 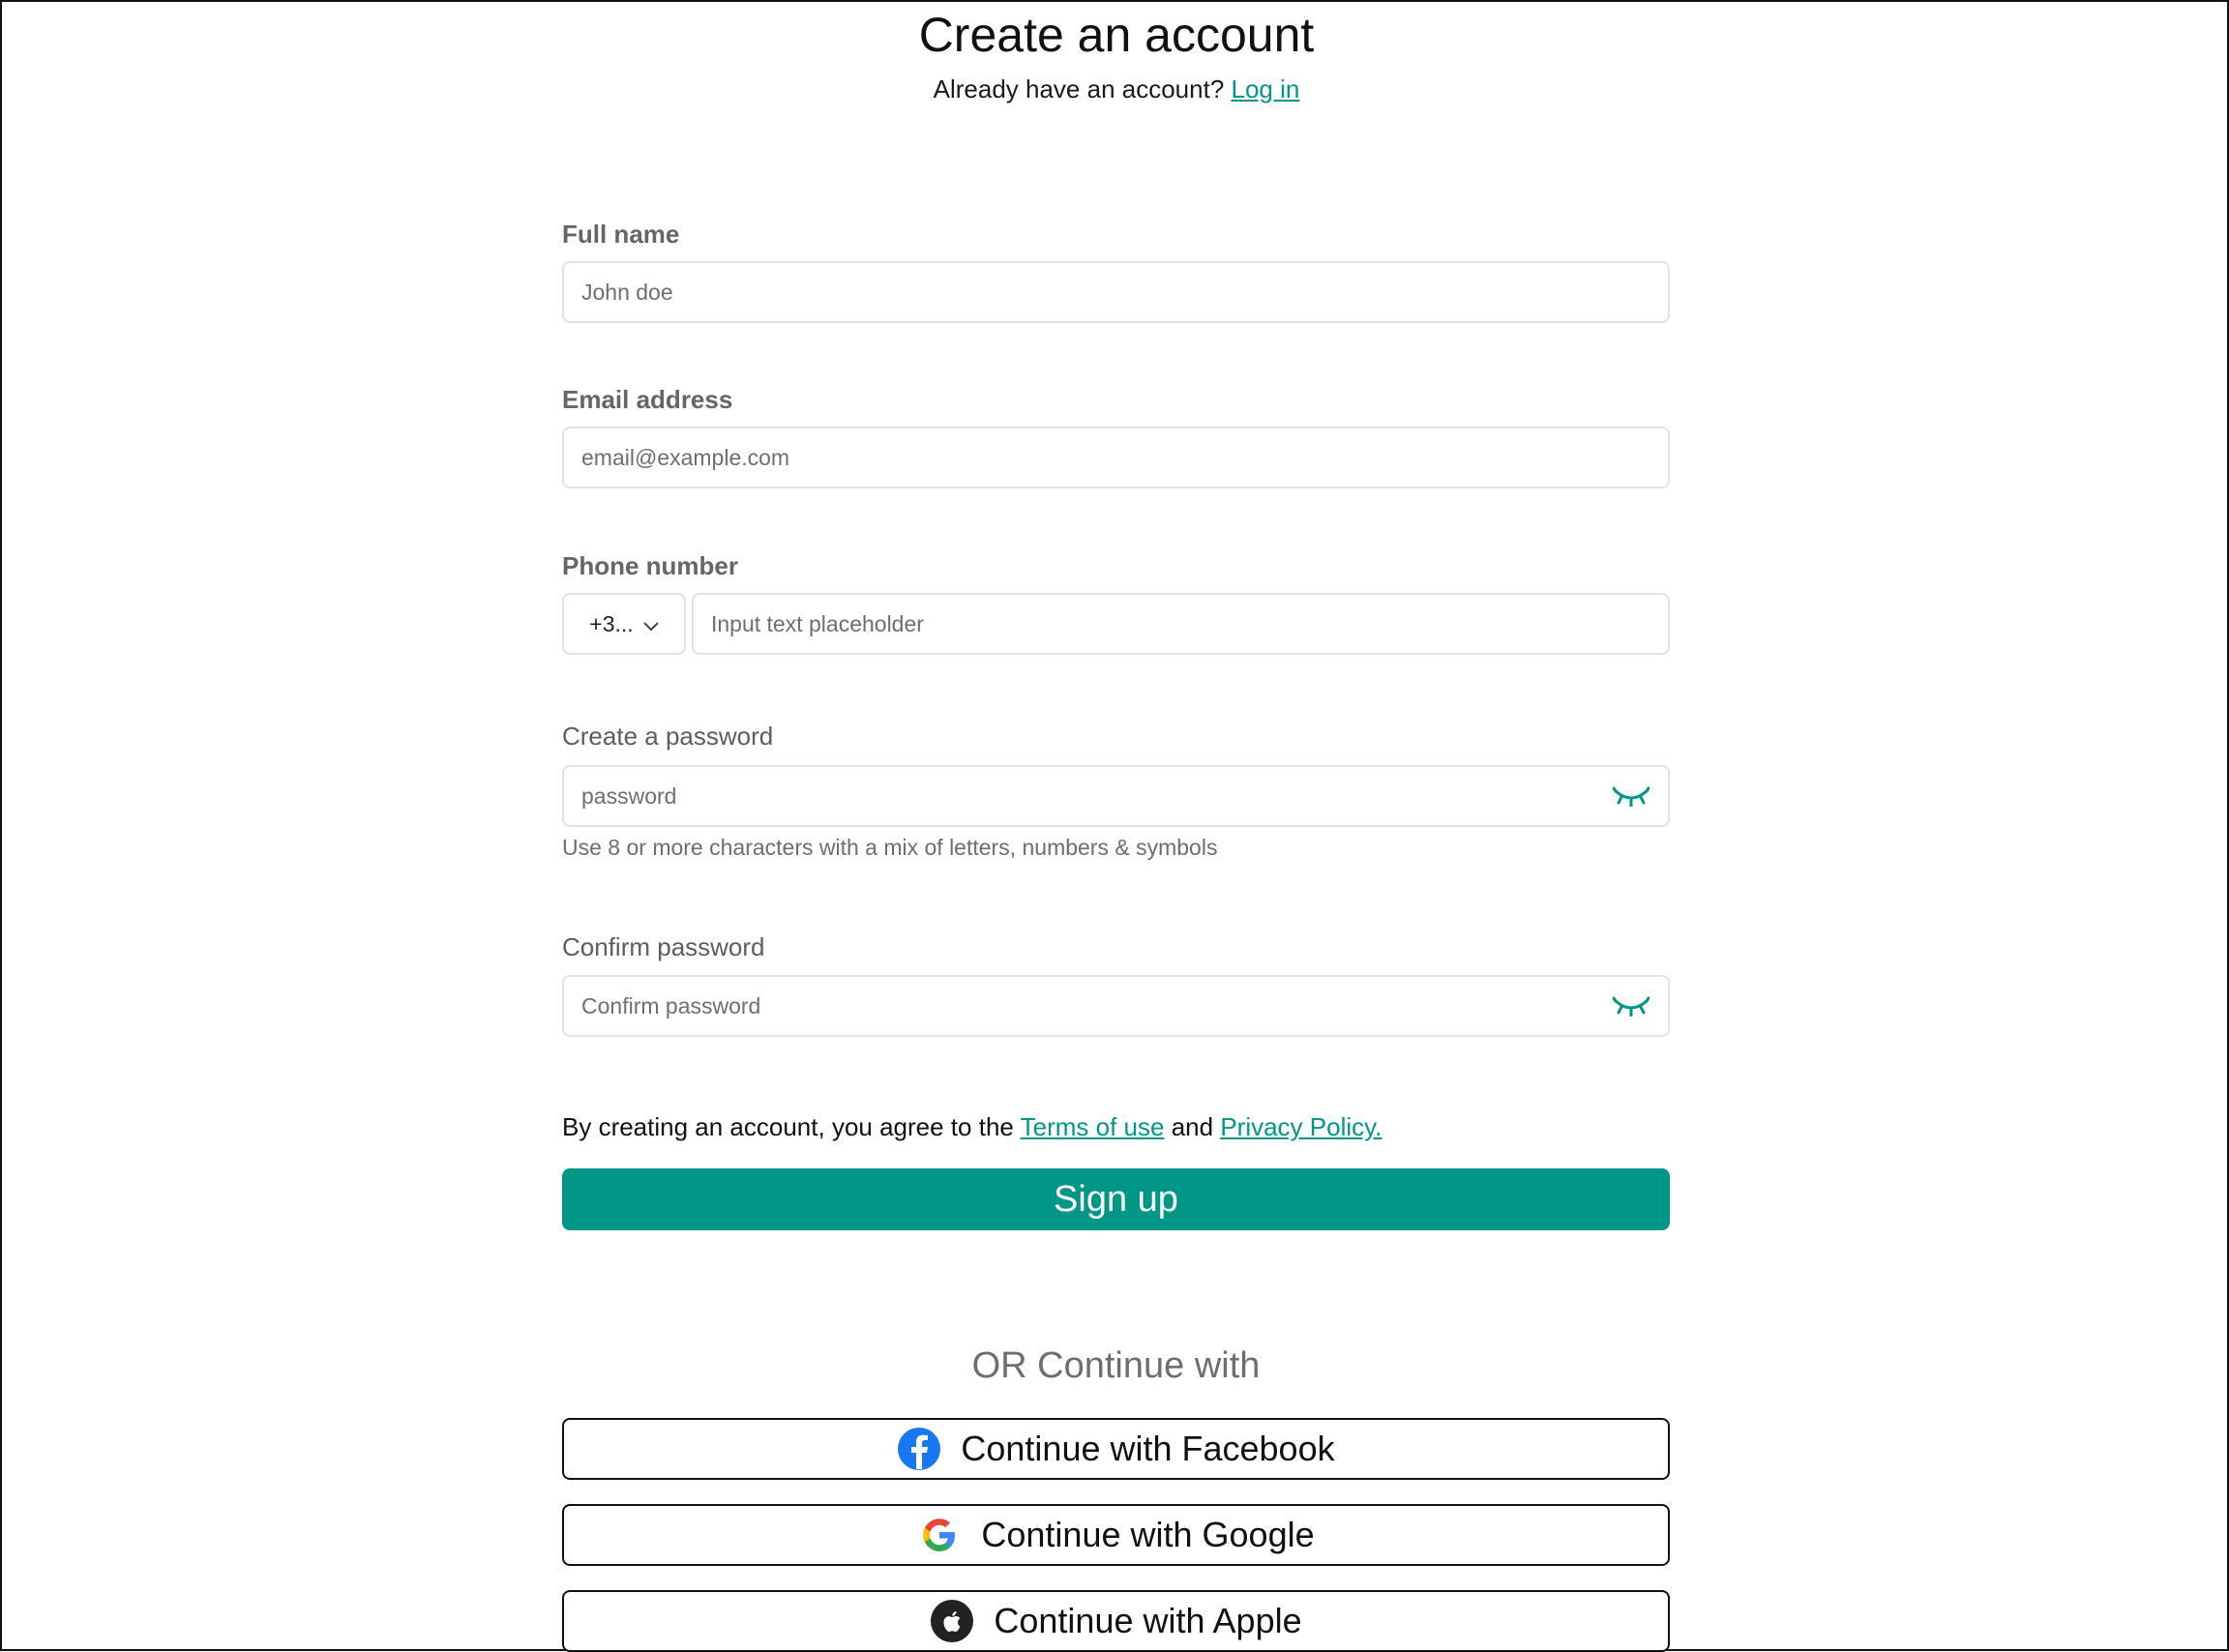 I want to click on apple-button: Continue with Apple, so click(x=1116, y=1621).